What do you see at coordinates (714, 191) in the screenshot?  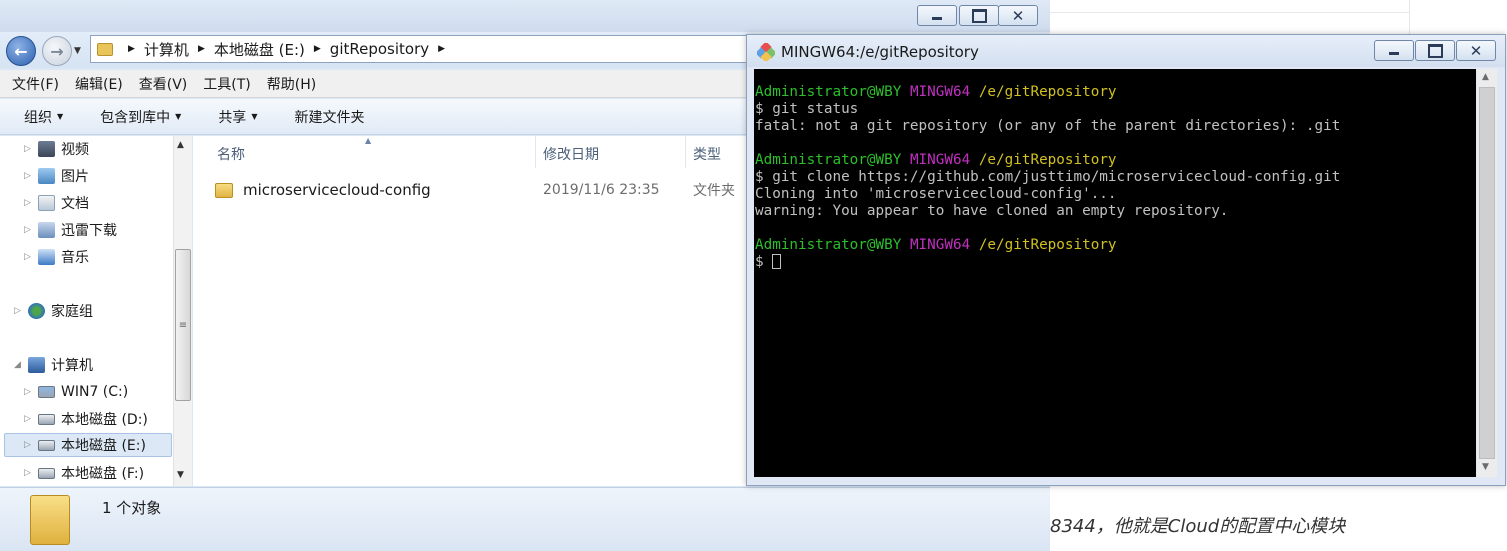 I see `file-type: 文件夹` at bounding box center [714, 191].